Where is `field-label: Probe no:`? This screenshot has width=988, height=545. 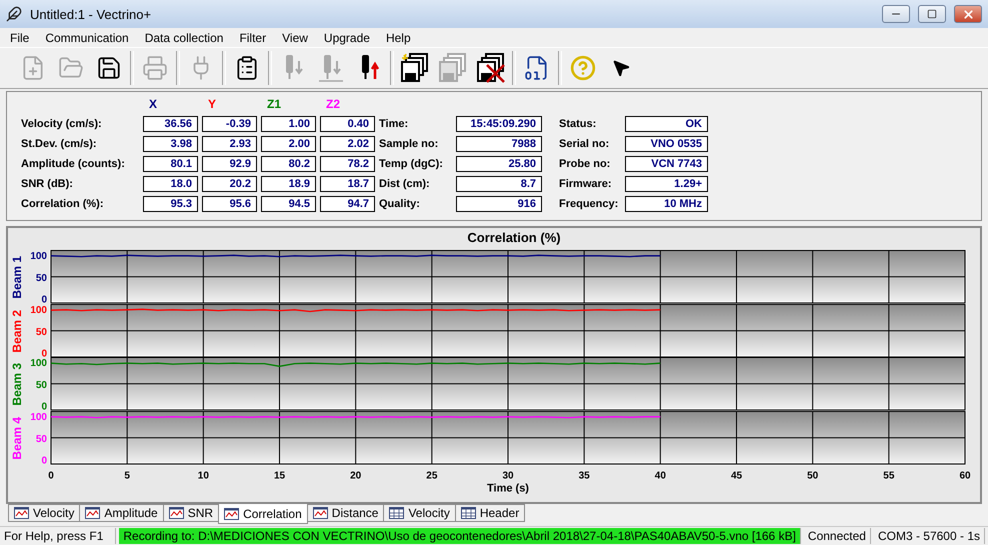
field-label: Probe no: is located at coordinates (585, 164).